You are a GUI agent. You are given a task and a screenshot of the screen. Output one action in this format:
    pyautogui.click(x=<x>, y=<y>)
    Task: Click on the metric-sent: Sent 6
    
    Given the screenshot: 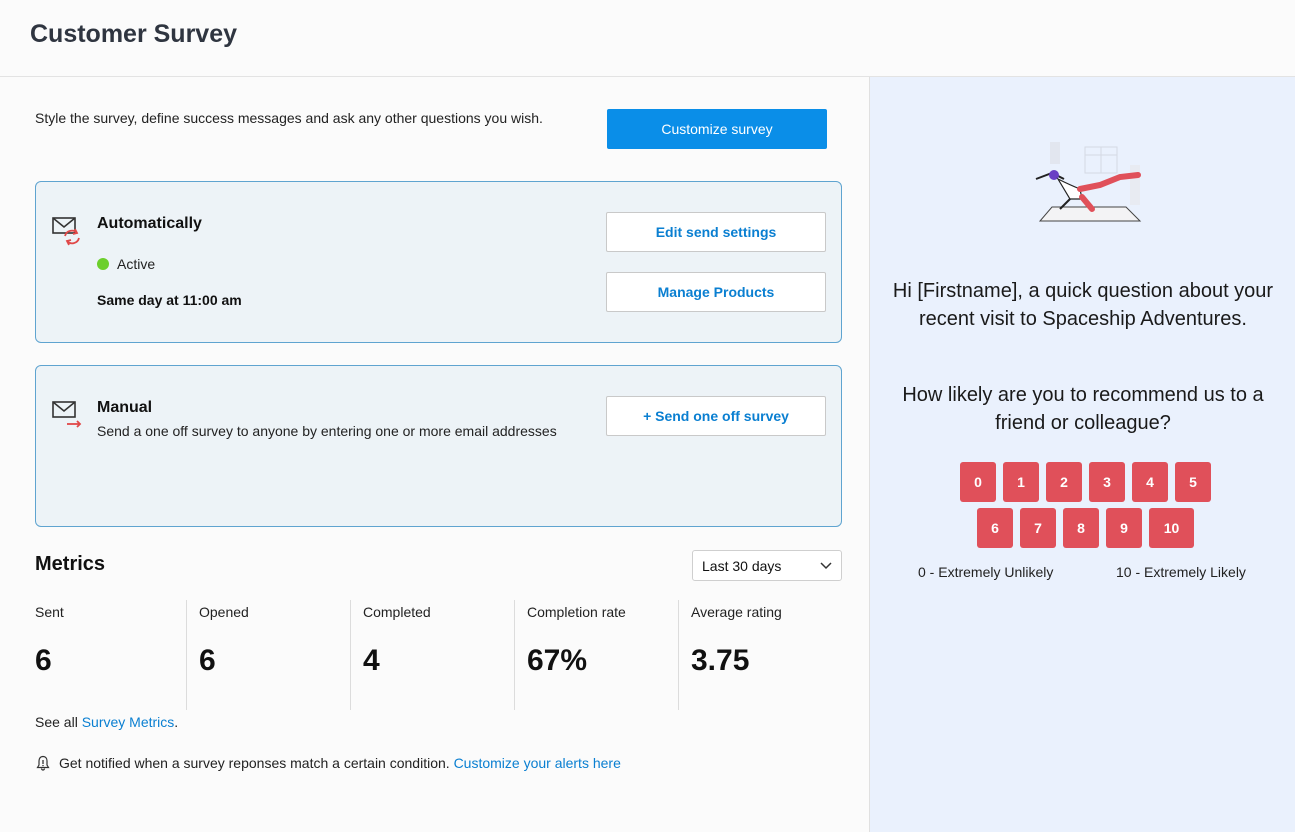 What is the action you would take?
    pyautogui.click(x=110, y=655)
    